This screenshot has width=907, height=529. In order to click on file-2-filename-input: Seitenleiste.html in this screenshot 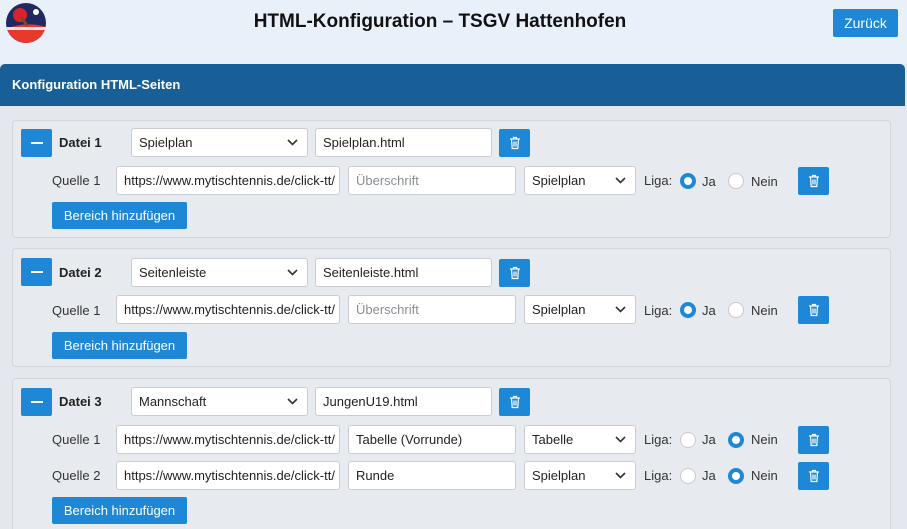, I will do `click(403, 272)`.